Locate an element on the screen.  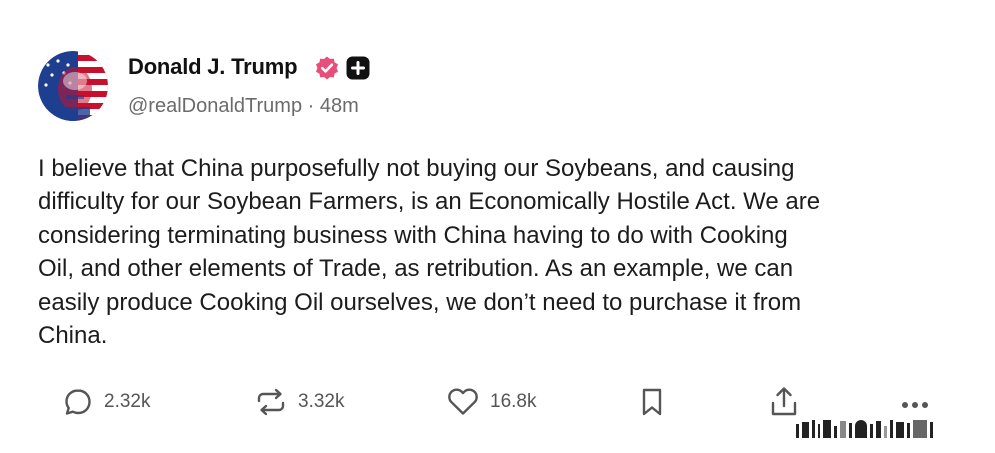
verified-badge-icon is located at coordinates (327, 68).